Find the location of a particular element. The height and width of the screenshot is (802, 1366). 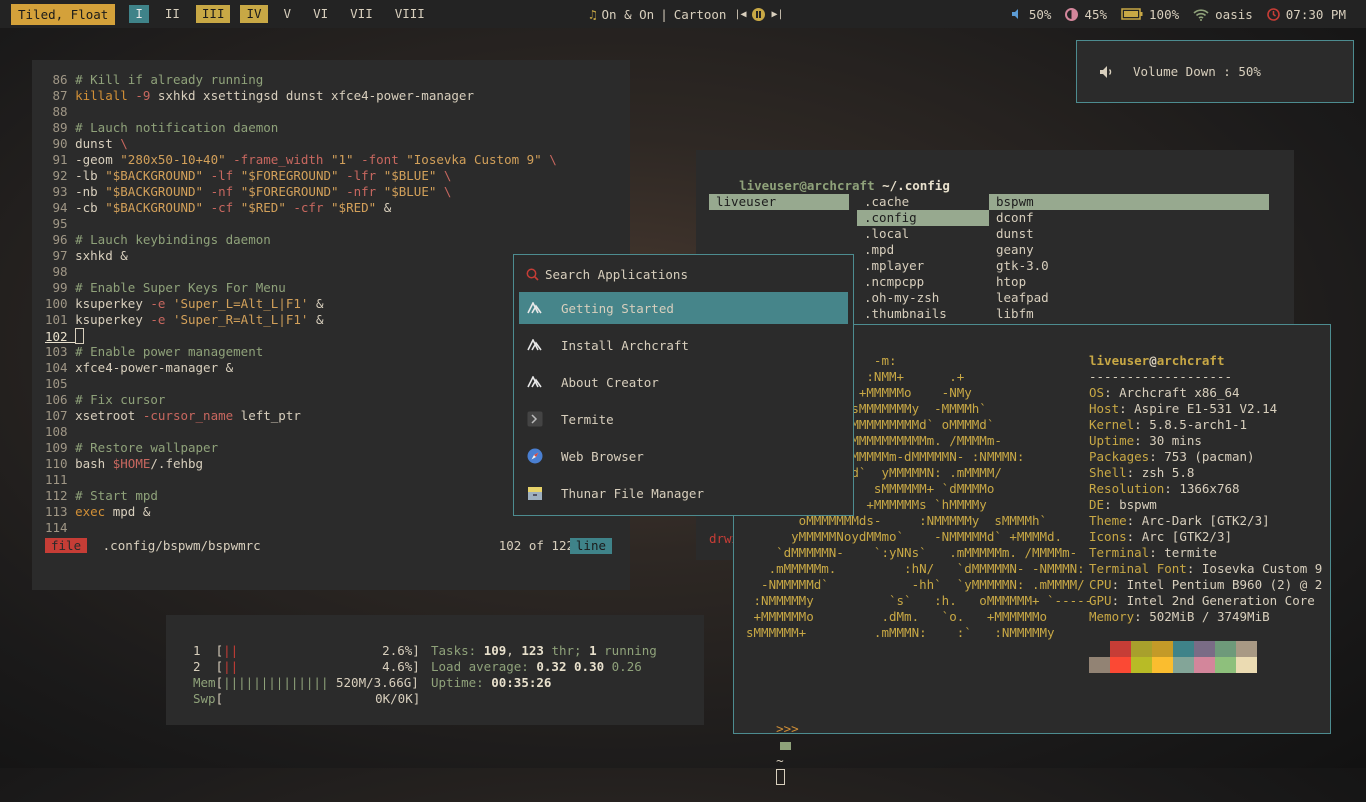

ranger-entry: gtk-3.0 is located at coordinates (1129, 266).